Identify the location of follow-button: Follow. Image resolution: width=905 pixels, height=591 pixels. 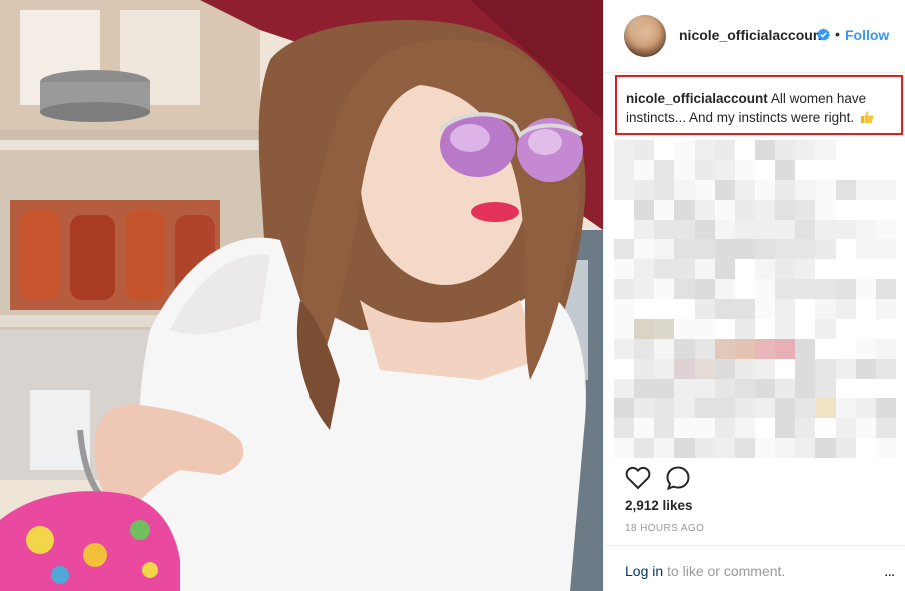
(867, 35).